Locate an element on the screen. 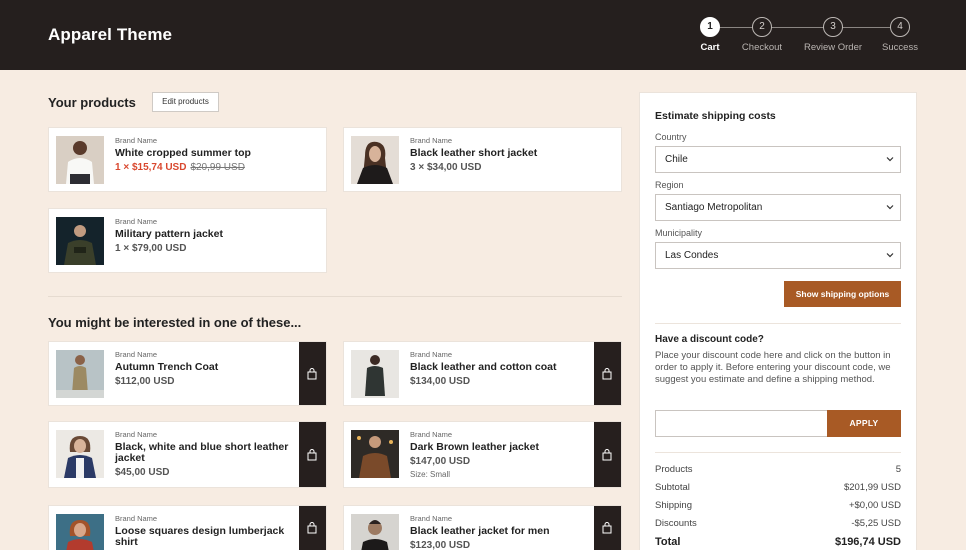 Image resolution: width=966 pixels, height=550 pixels. summary-value: $201,99 USD is located at coordinates (872, 487).